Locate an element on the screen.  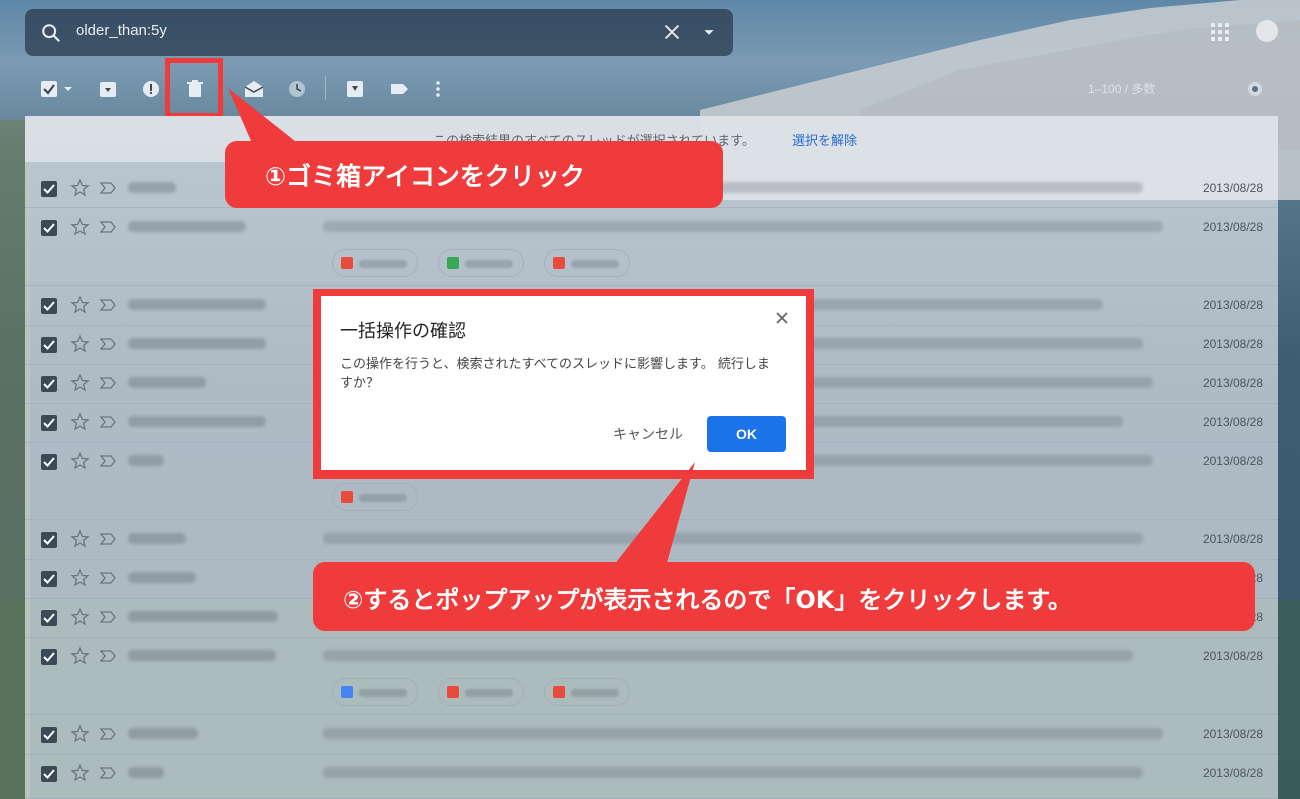
snooze-icon is located at coordinates (297, 89).